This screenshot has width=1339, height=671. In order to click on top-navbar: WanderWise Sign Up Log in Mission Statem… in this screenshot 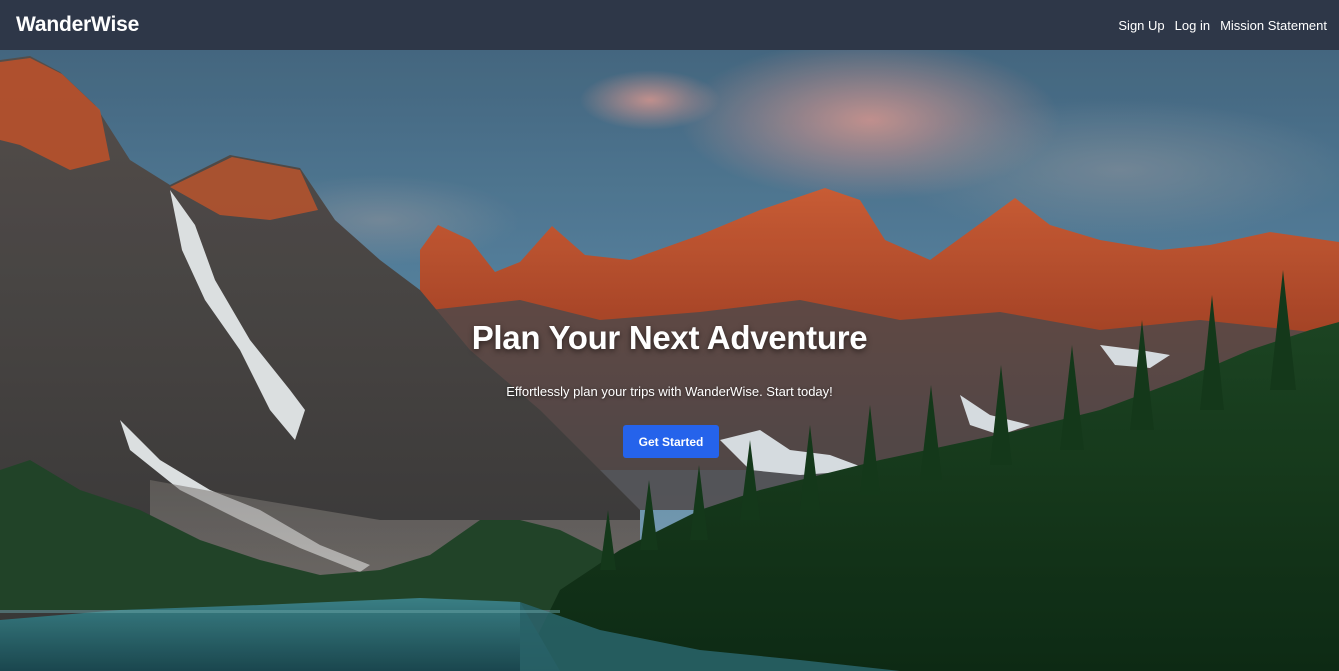, I will do `click(669, 25)`.